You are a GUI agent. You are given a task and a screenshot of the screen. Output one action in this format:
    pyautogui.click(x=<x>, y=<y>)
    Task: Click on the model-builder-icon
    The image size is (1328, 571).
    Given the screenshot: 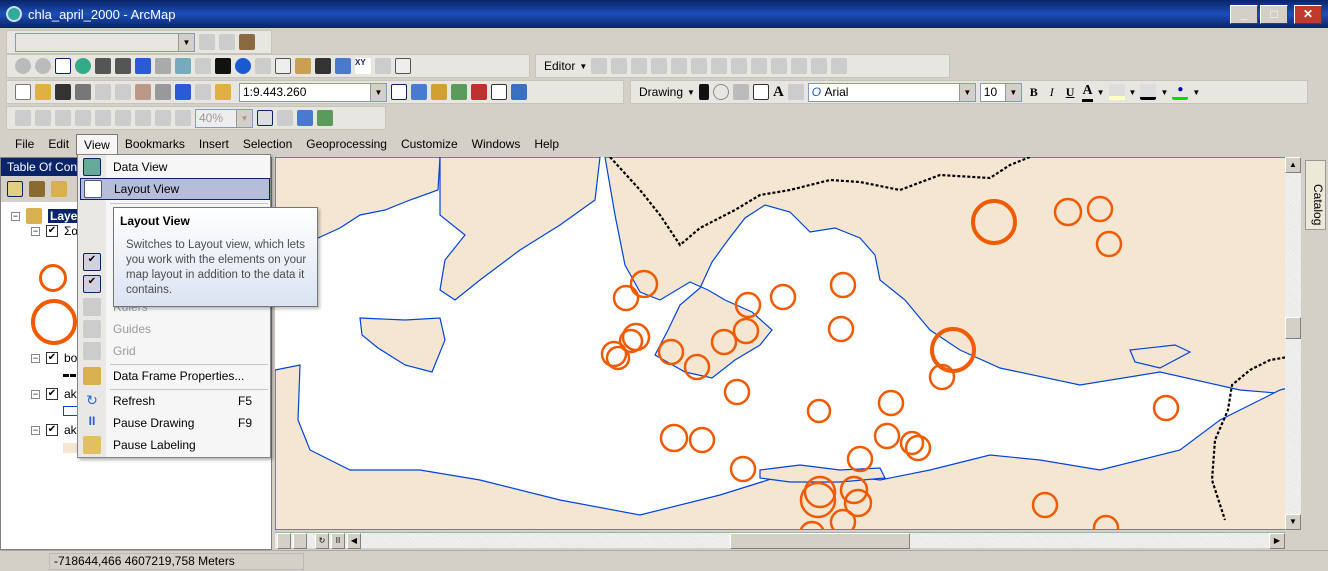 What is the action you would take?
    pyautogui.click(x=519, y=92)
    